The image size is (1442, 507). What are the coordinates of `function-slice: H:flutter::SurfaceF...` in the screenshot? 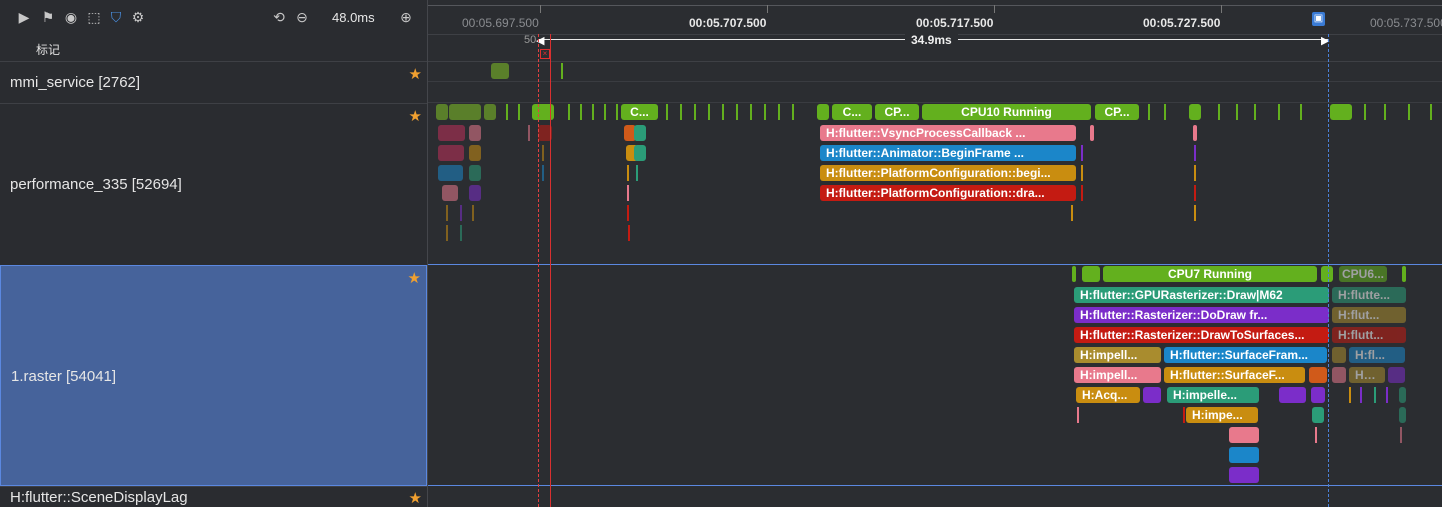 It's located at (1234, 375).